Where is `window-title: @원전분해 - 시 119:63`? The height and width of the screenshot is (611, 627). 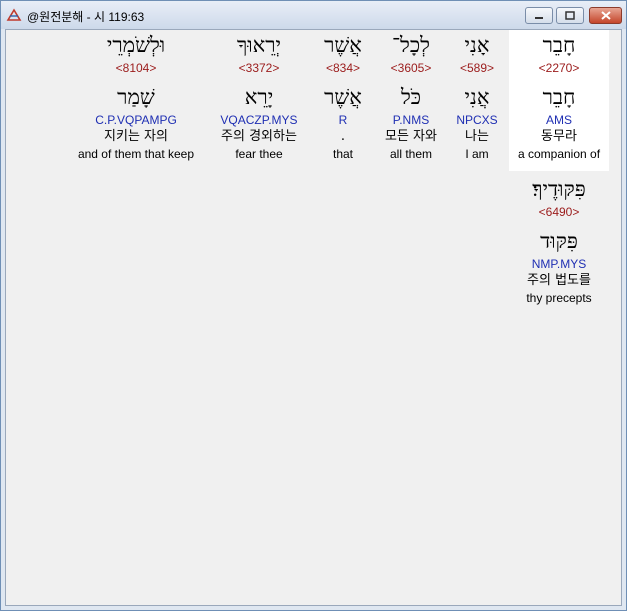 window-title: @원전분해 - 시 119:63 is located at coordinates (86, 17).